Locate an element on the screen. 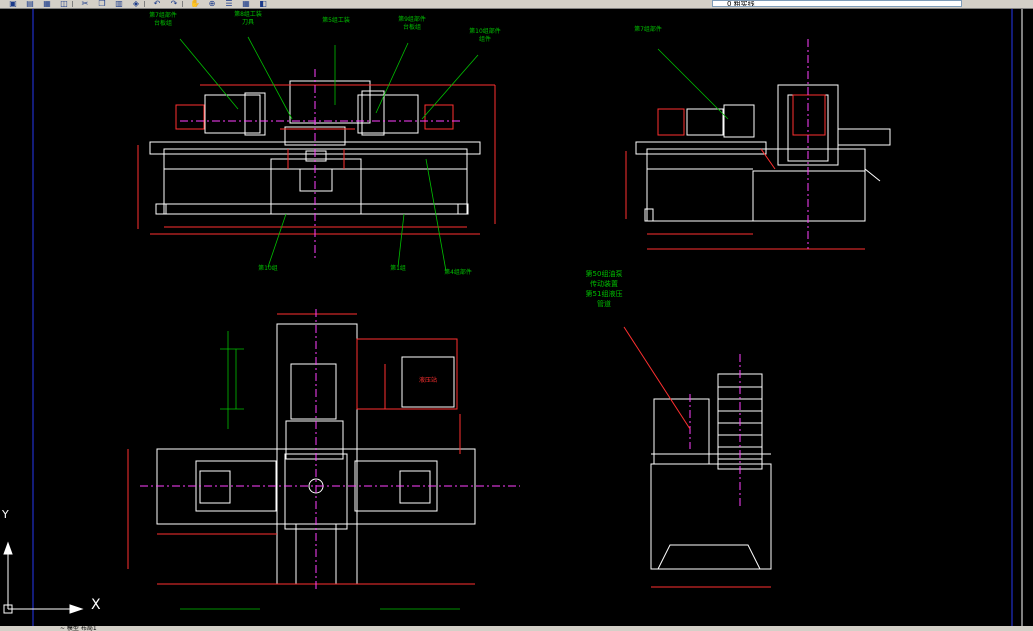  hydraulic-station is located at coordinates (711, 471).